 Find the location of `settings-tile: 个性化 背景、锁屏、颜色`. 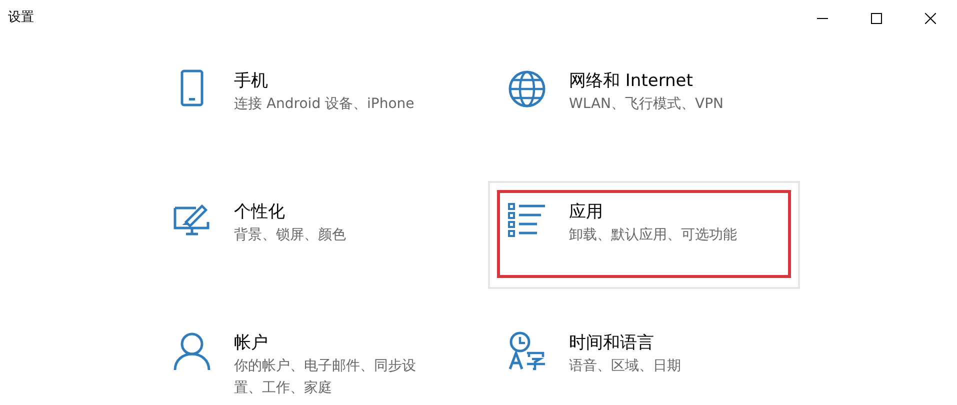

settings-tile: 个性化 背景、锁屏、颜色 is located at coordinates (309, 235).